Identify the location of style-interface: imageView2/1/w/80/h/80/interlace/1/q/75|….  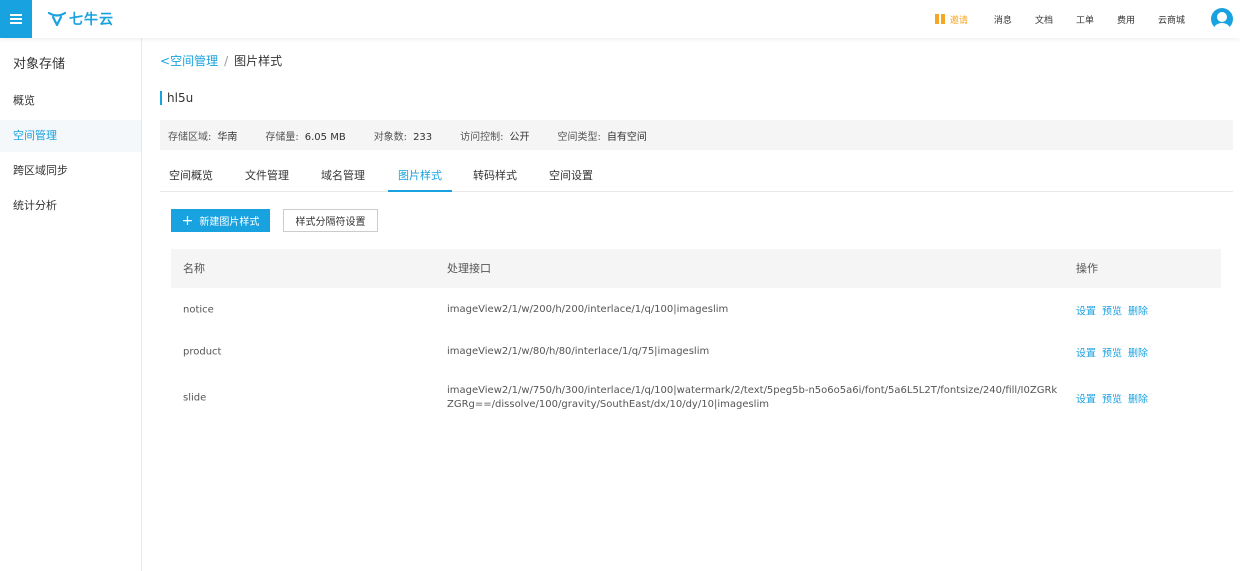
(578, 351).